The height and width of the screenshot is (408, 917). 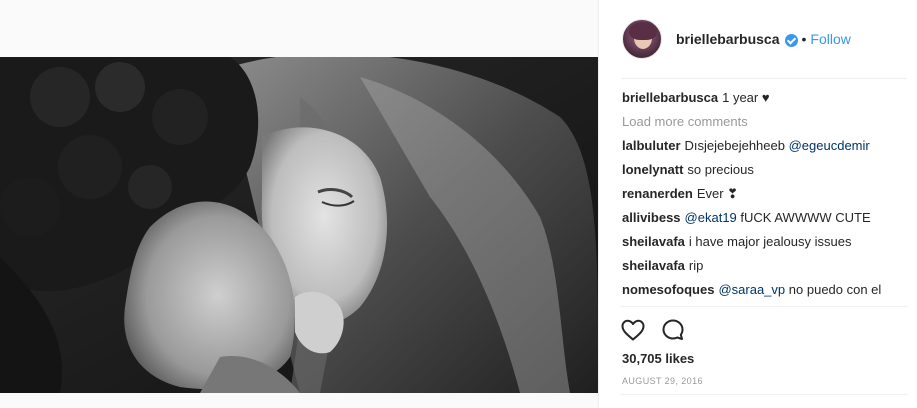 I want to click on speech-bubble-icon, so click(x=673, y=329).